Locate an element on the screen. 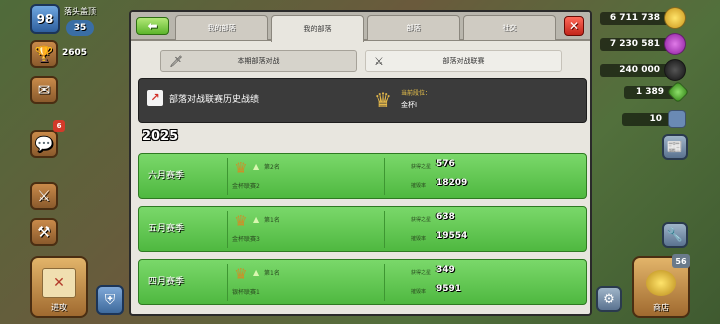  back-button: ⬅ is located at coordinates (152, 26).